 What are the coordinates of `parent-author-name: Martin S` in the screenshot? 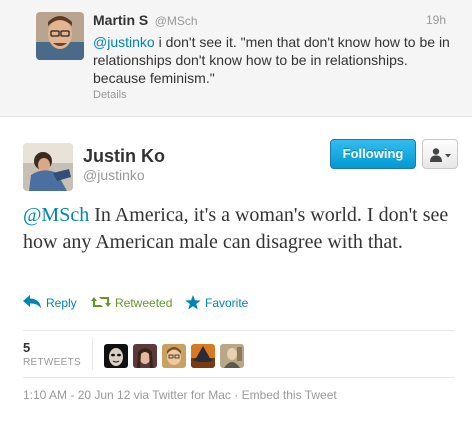 It's located at (120, 20).